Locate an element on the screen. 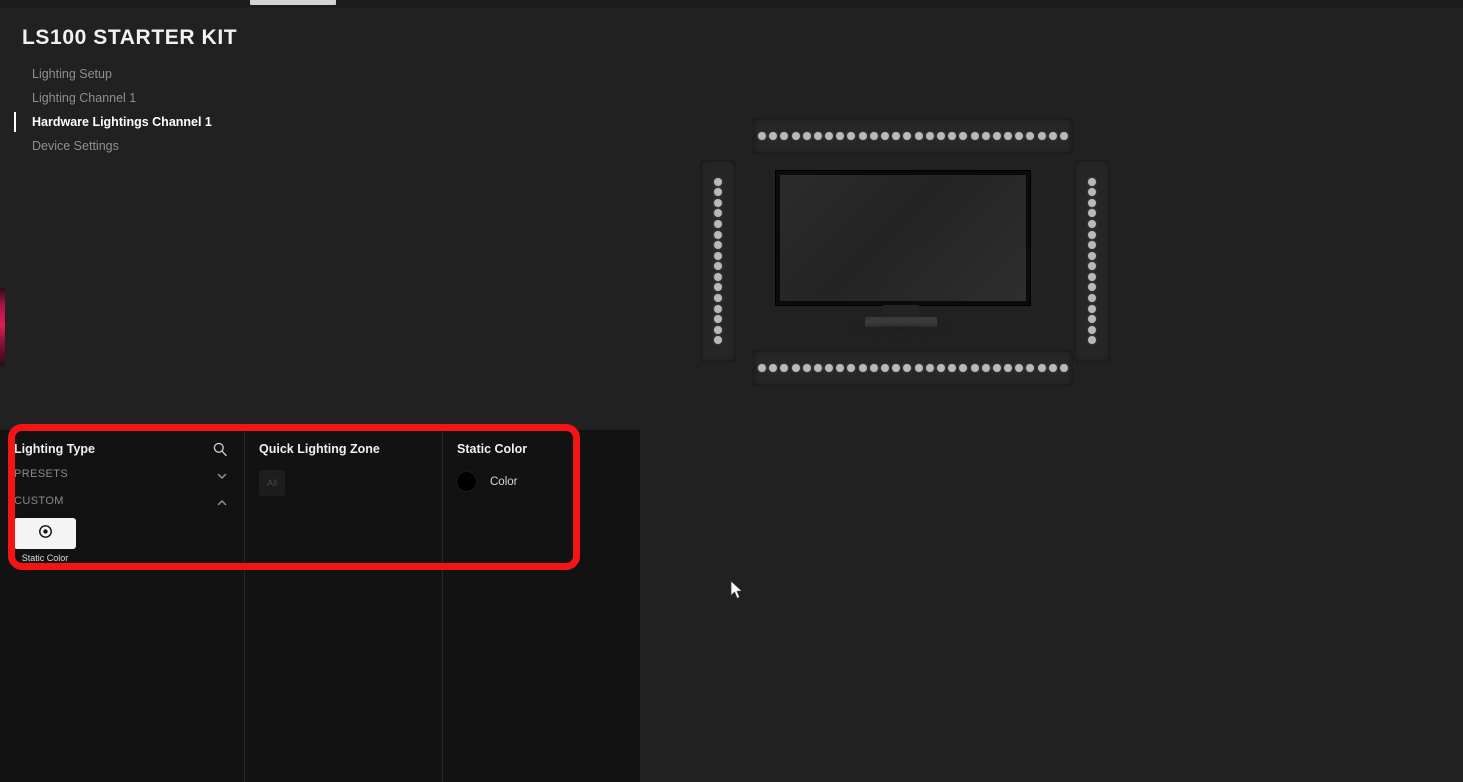 This screenshot has width=1463, height=782. color-picker-row: Color is located at coordinates (541, 481).